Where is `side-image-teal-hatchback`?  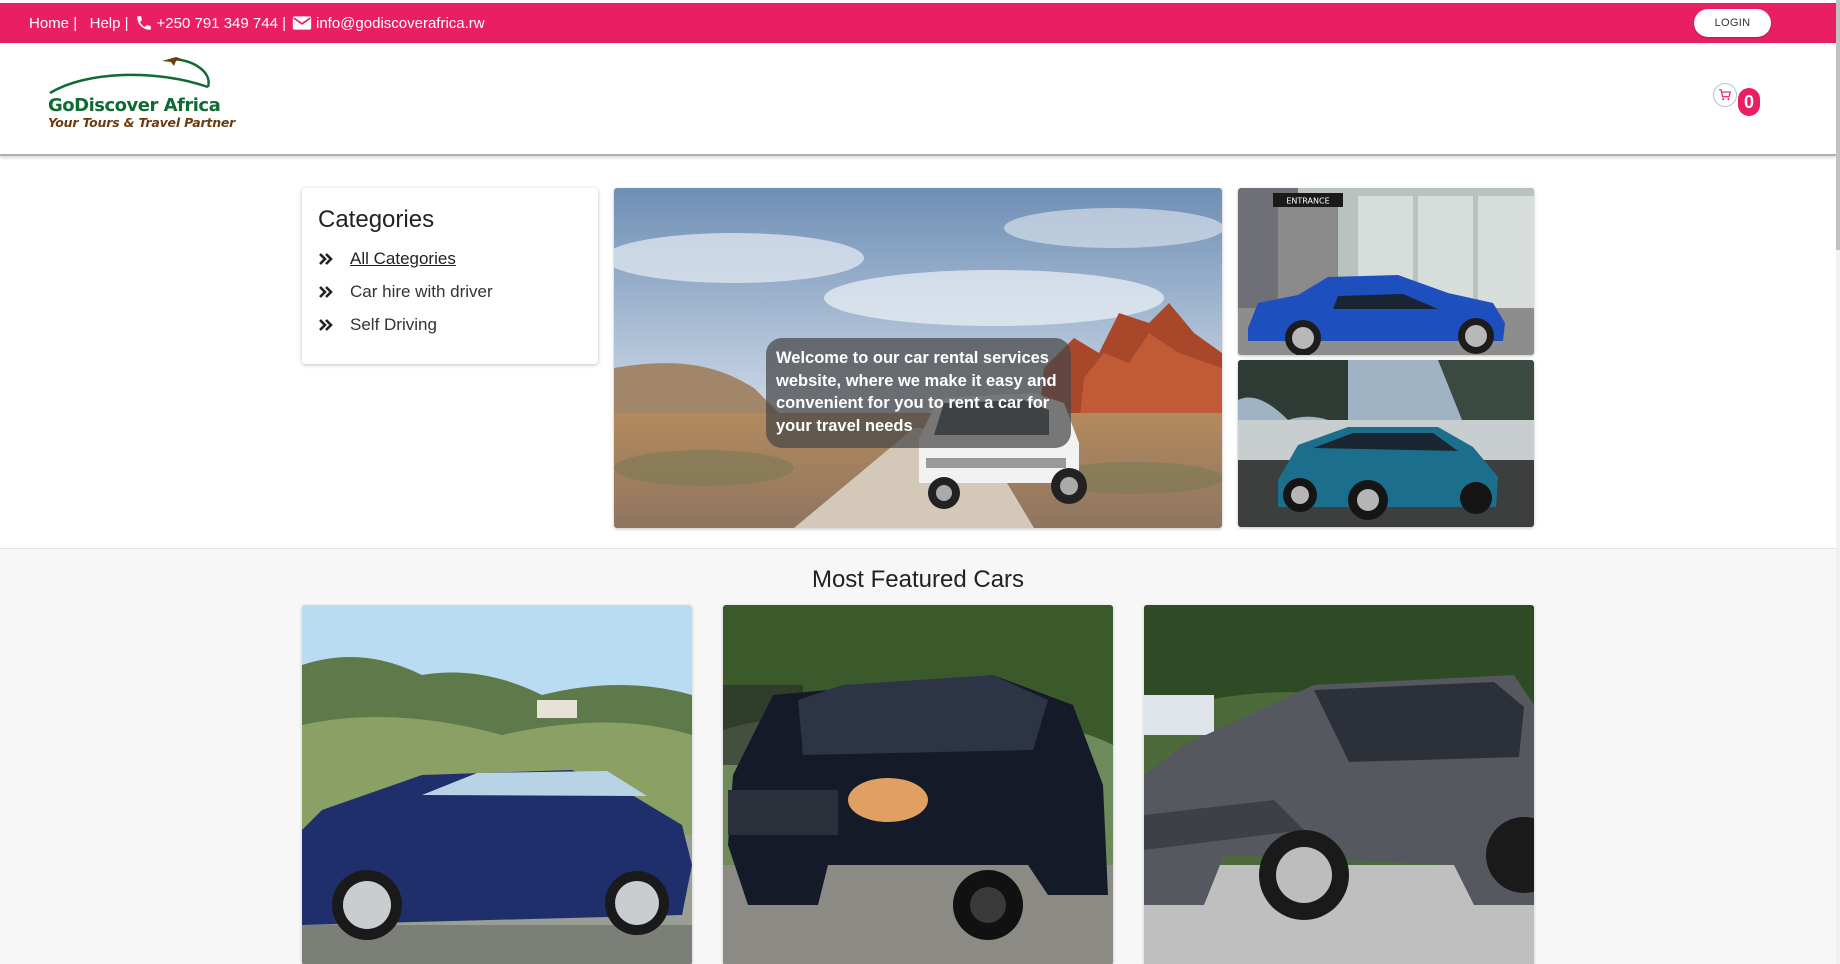 side-image-teal-hatchback is located at coordinates (1386, 443).